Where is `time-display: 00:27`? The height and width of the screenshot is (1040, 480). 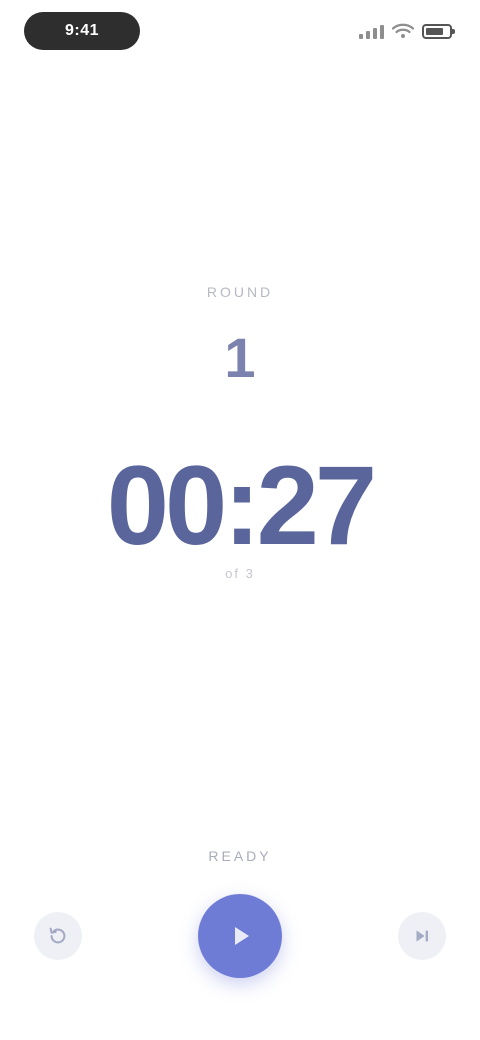 time-display: 00:27 is located at coordinates (241, 505).